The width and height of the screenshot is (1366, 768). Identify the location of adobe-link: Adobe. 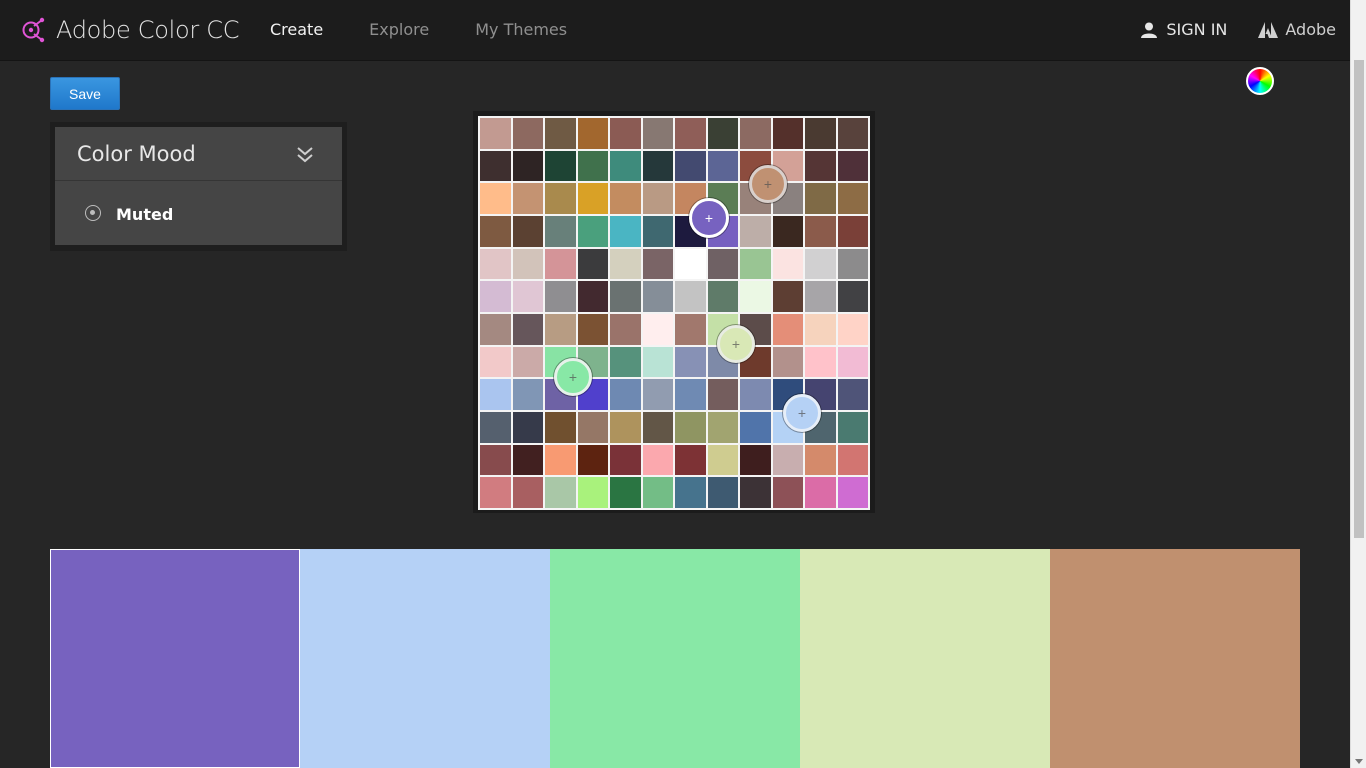
(1296, 29).